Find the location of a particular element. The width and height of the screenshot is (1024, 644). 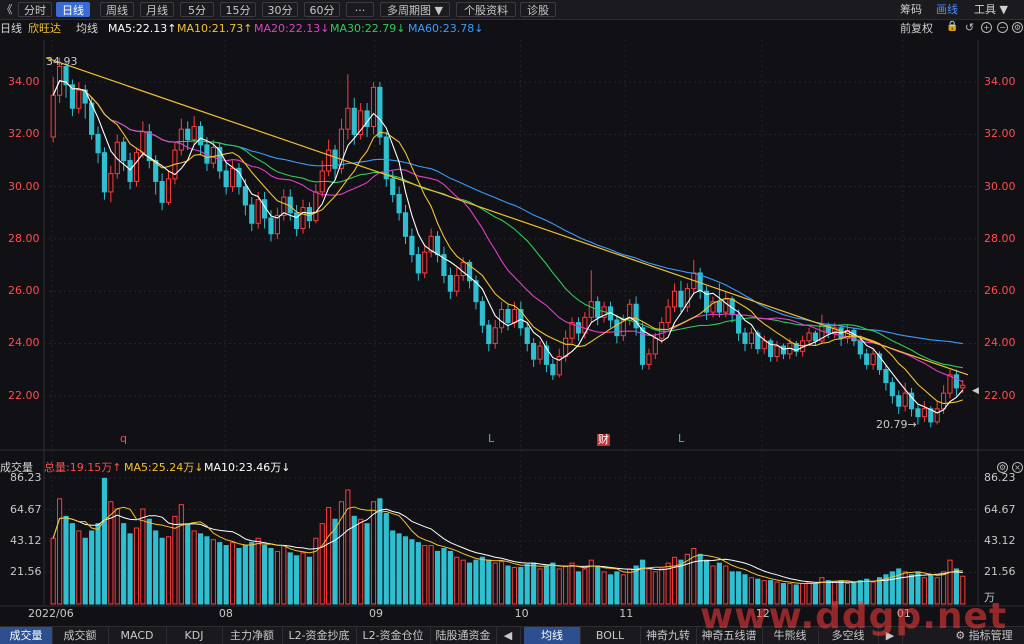

ma-mode-toggle: 均线 is located at coordinates (87, 29).